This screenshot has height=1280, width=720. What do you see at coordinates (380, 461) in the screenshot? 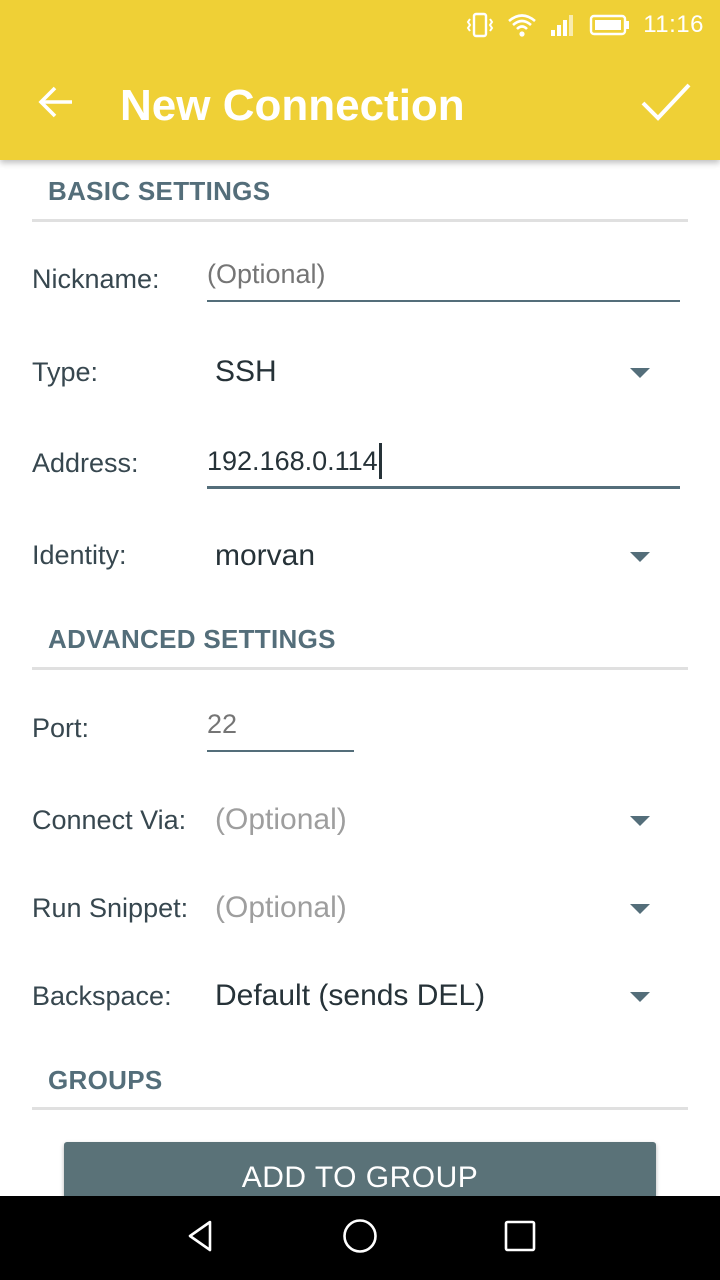
I see `text-cursor` at bounding box center [380, 461].